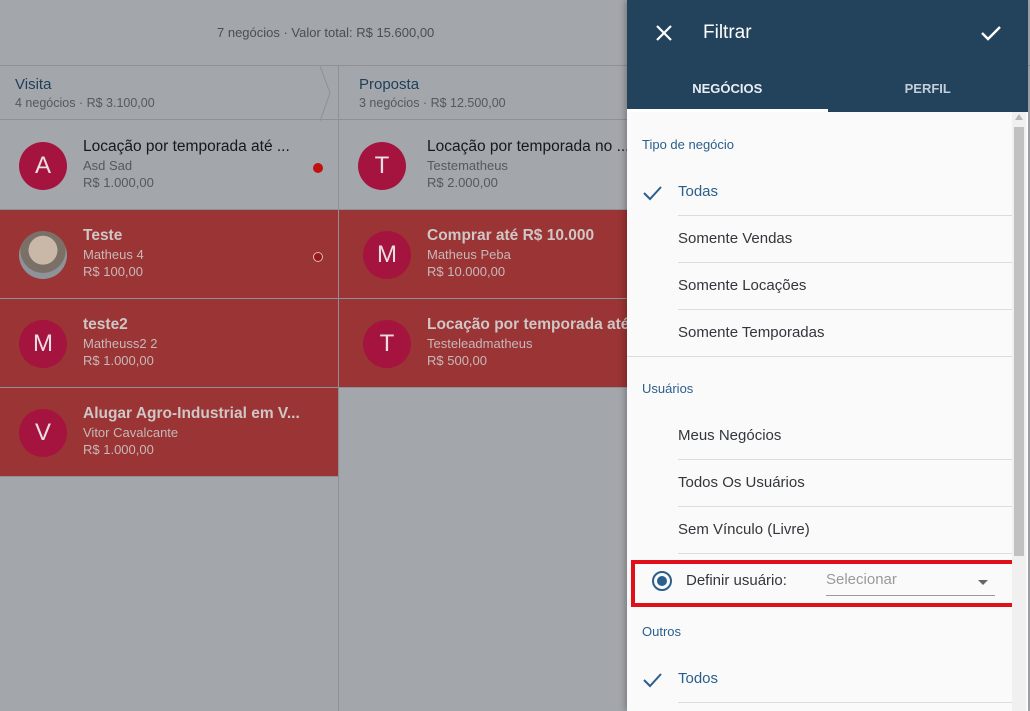 The width and height of the screenshot is (1030, 711). What do you see at coordinates (103, 235) in the screenshot?
I see `deal-title: Teste` at bounding box center [103, 235].